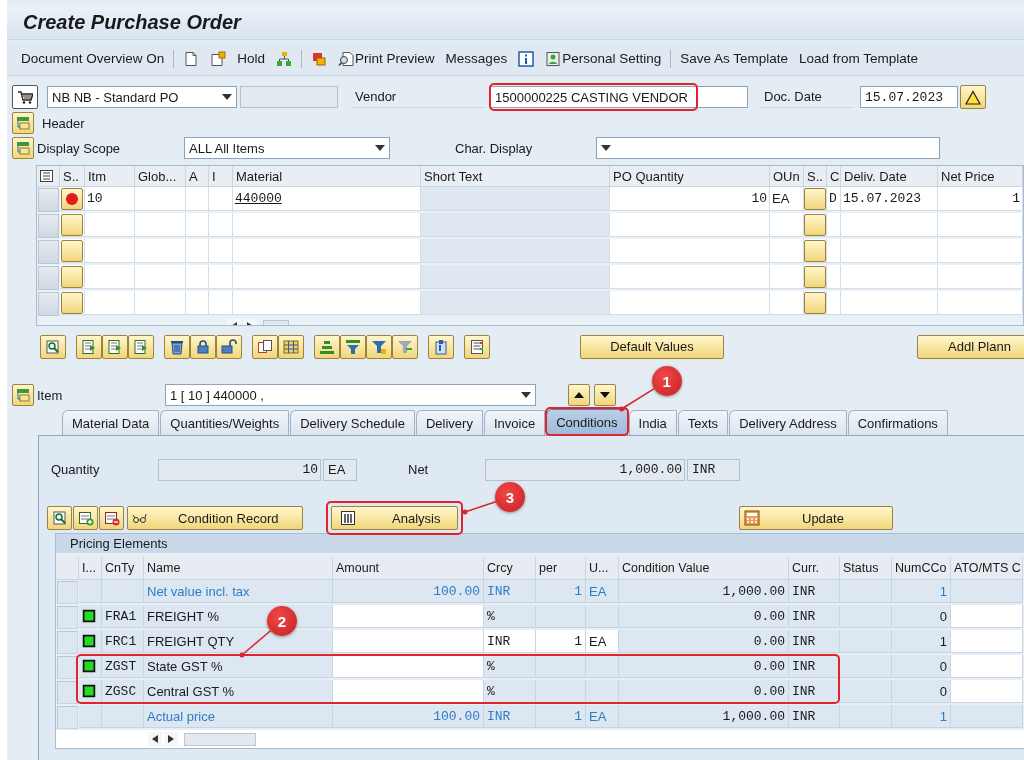 The height and width of the screenshot is (760, 1024). Describe the element at coordinates (23, 123) in the screenshot. I see `header-toggle-button` at that location.